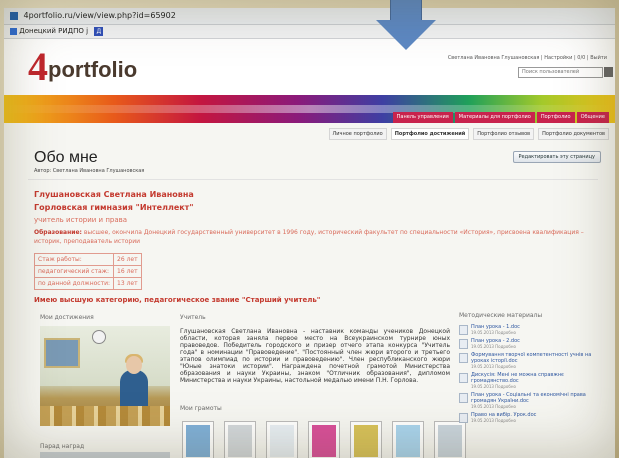 The height and width of the screenshot is (458, 619). What do you see at coordinates (13, 31) in the screenshot?
I see `bookmark-icon` at bounding box center [13, 31].